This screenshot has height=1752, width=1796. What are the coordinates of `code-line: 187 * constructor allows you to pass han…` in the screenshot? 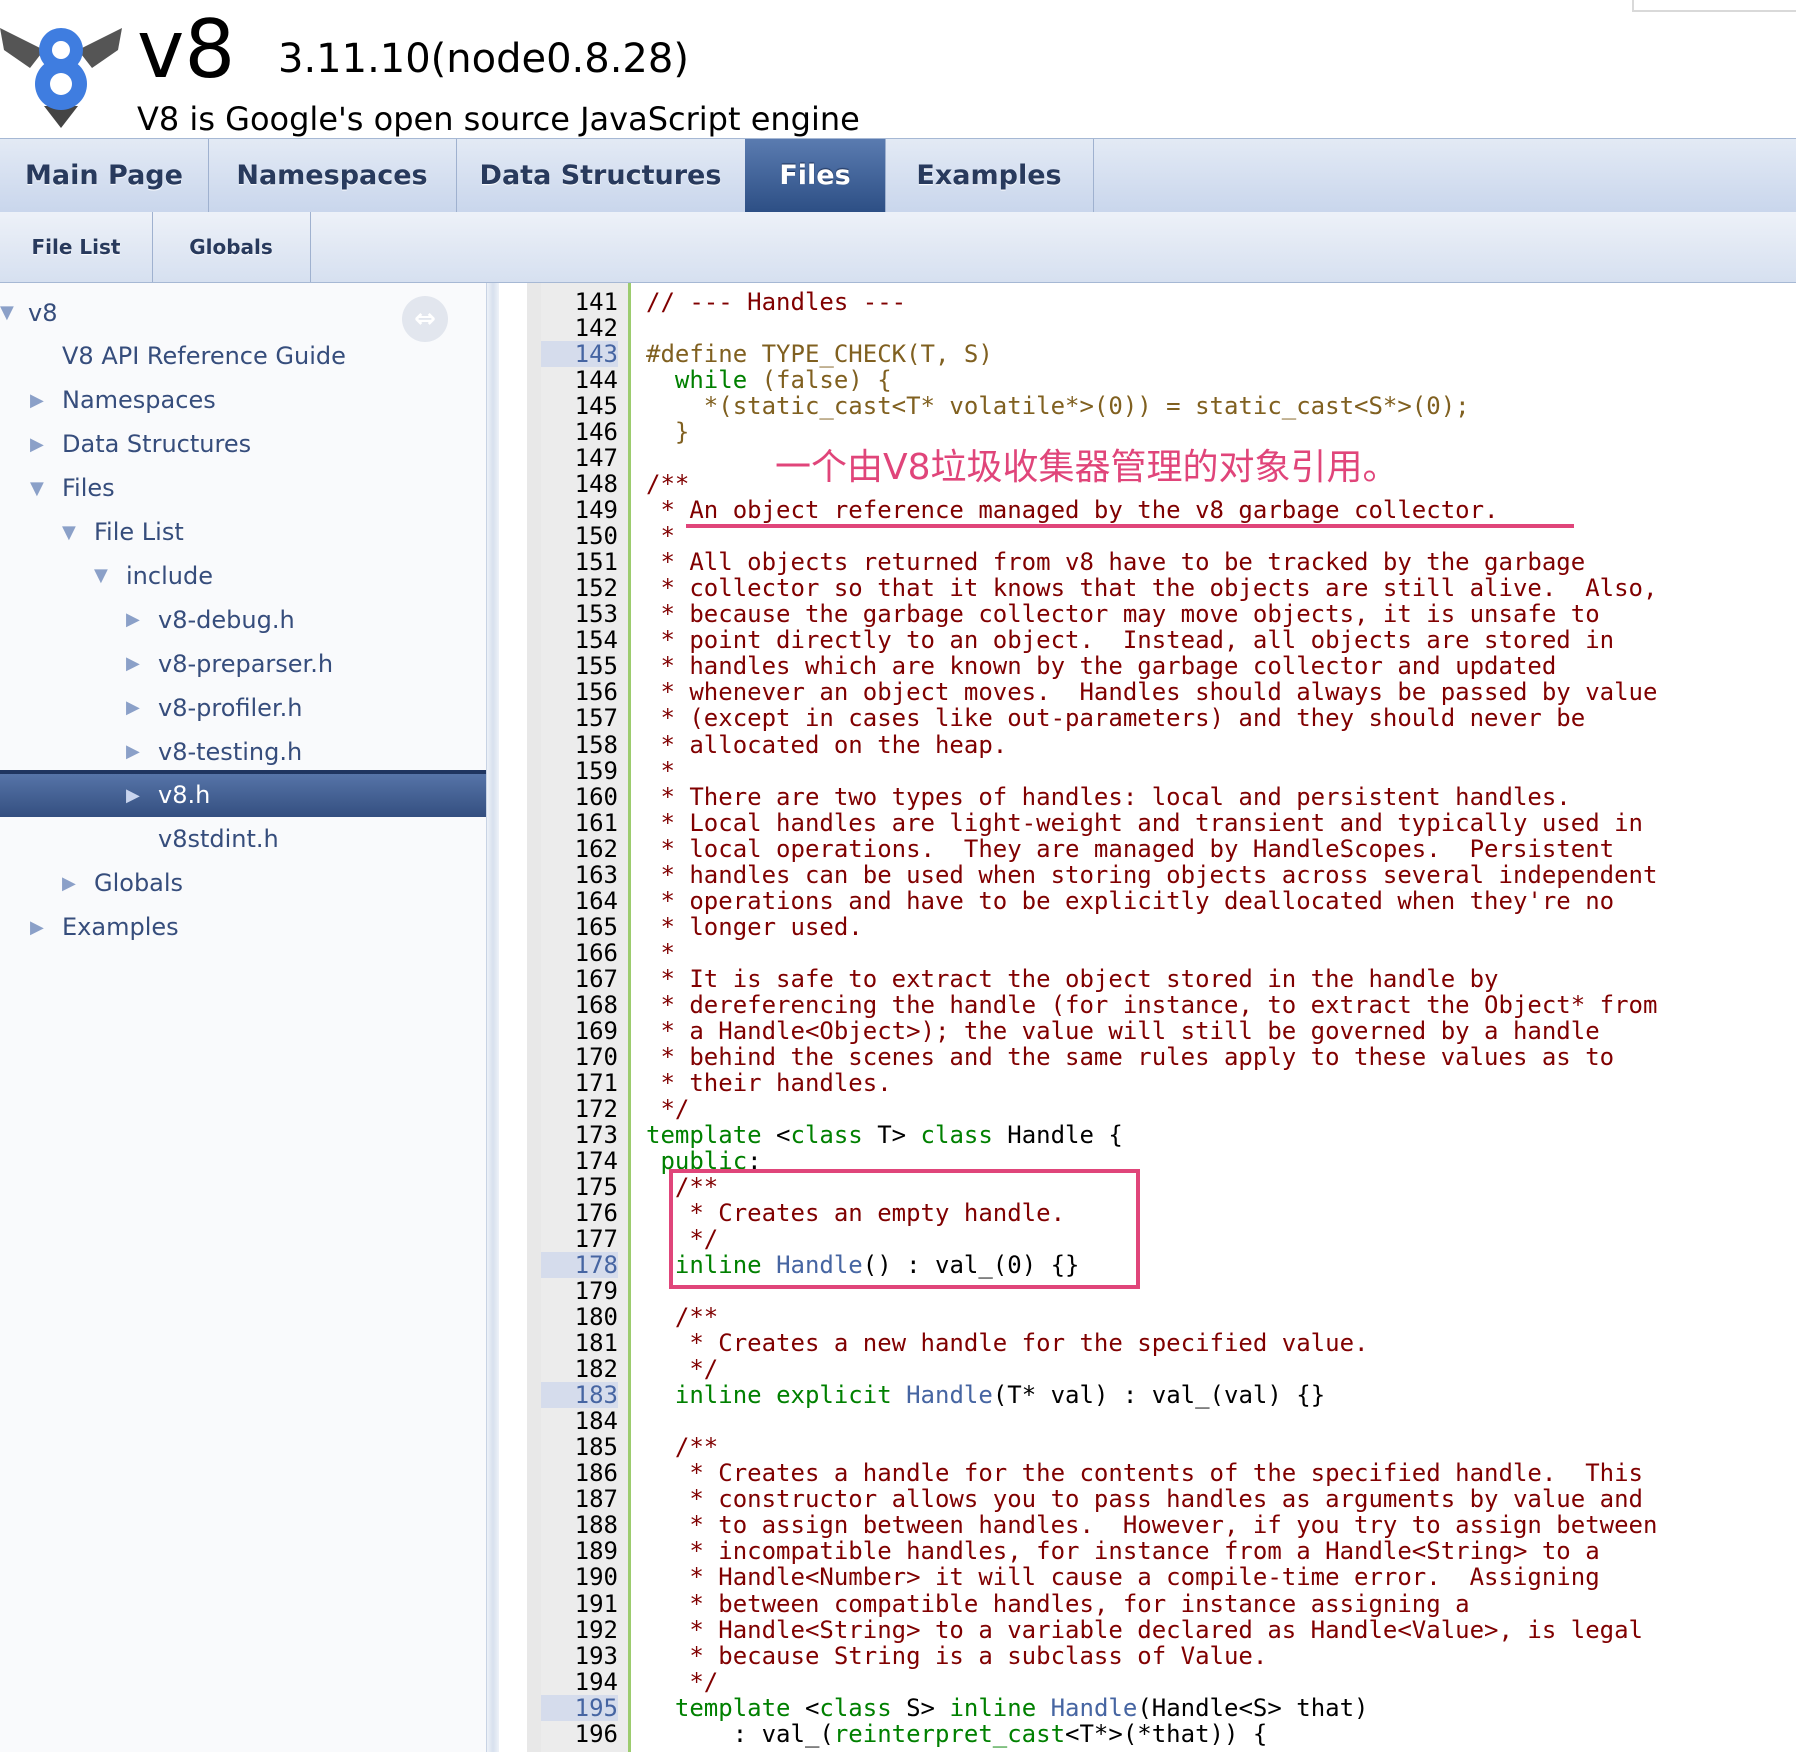 It's located at (898, 1499).